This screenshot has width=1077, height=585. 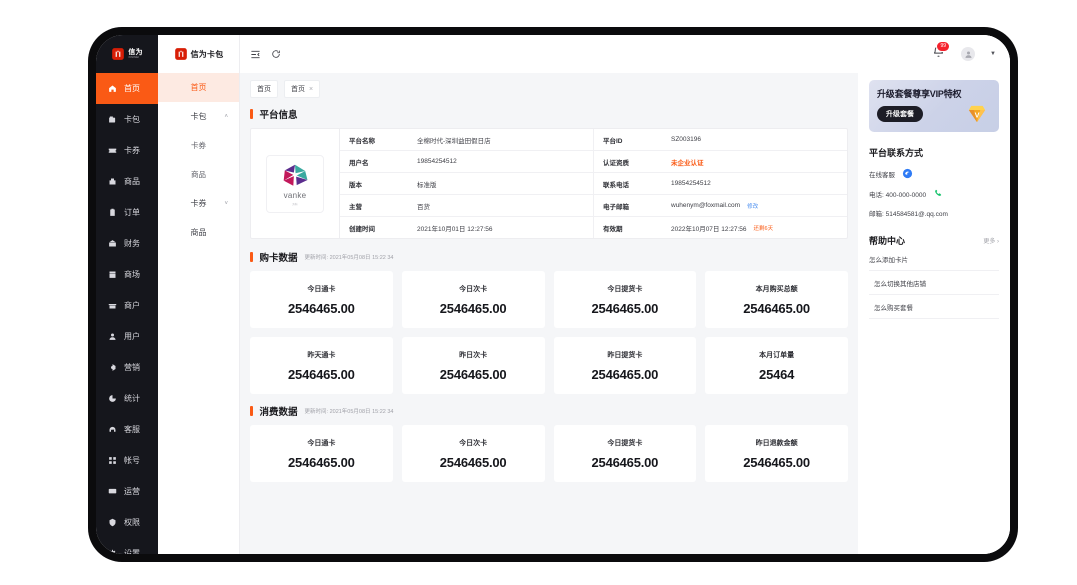 I want to click on sidebar-item-label: 卡包, so click(x=132, y=119).